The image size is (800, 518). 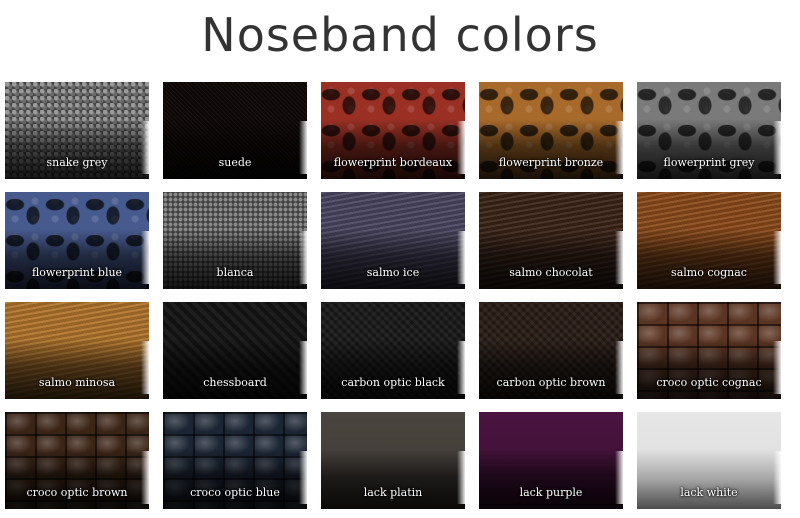 What do you see at coordinates (551, 272) in the screenshot?
I see `swatch-label: salmo chocolat` at bounding box center [551, 272].